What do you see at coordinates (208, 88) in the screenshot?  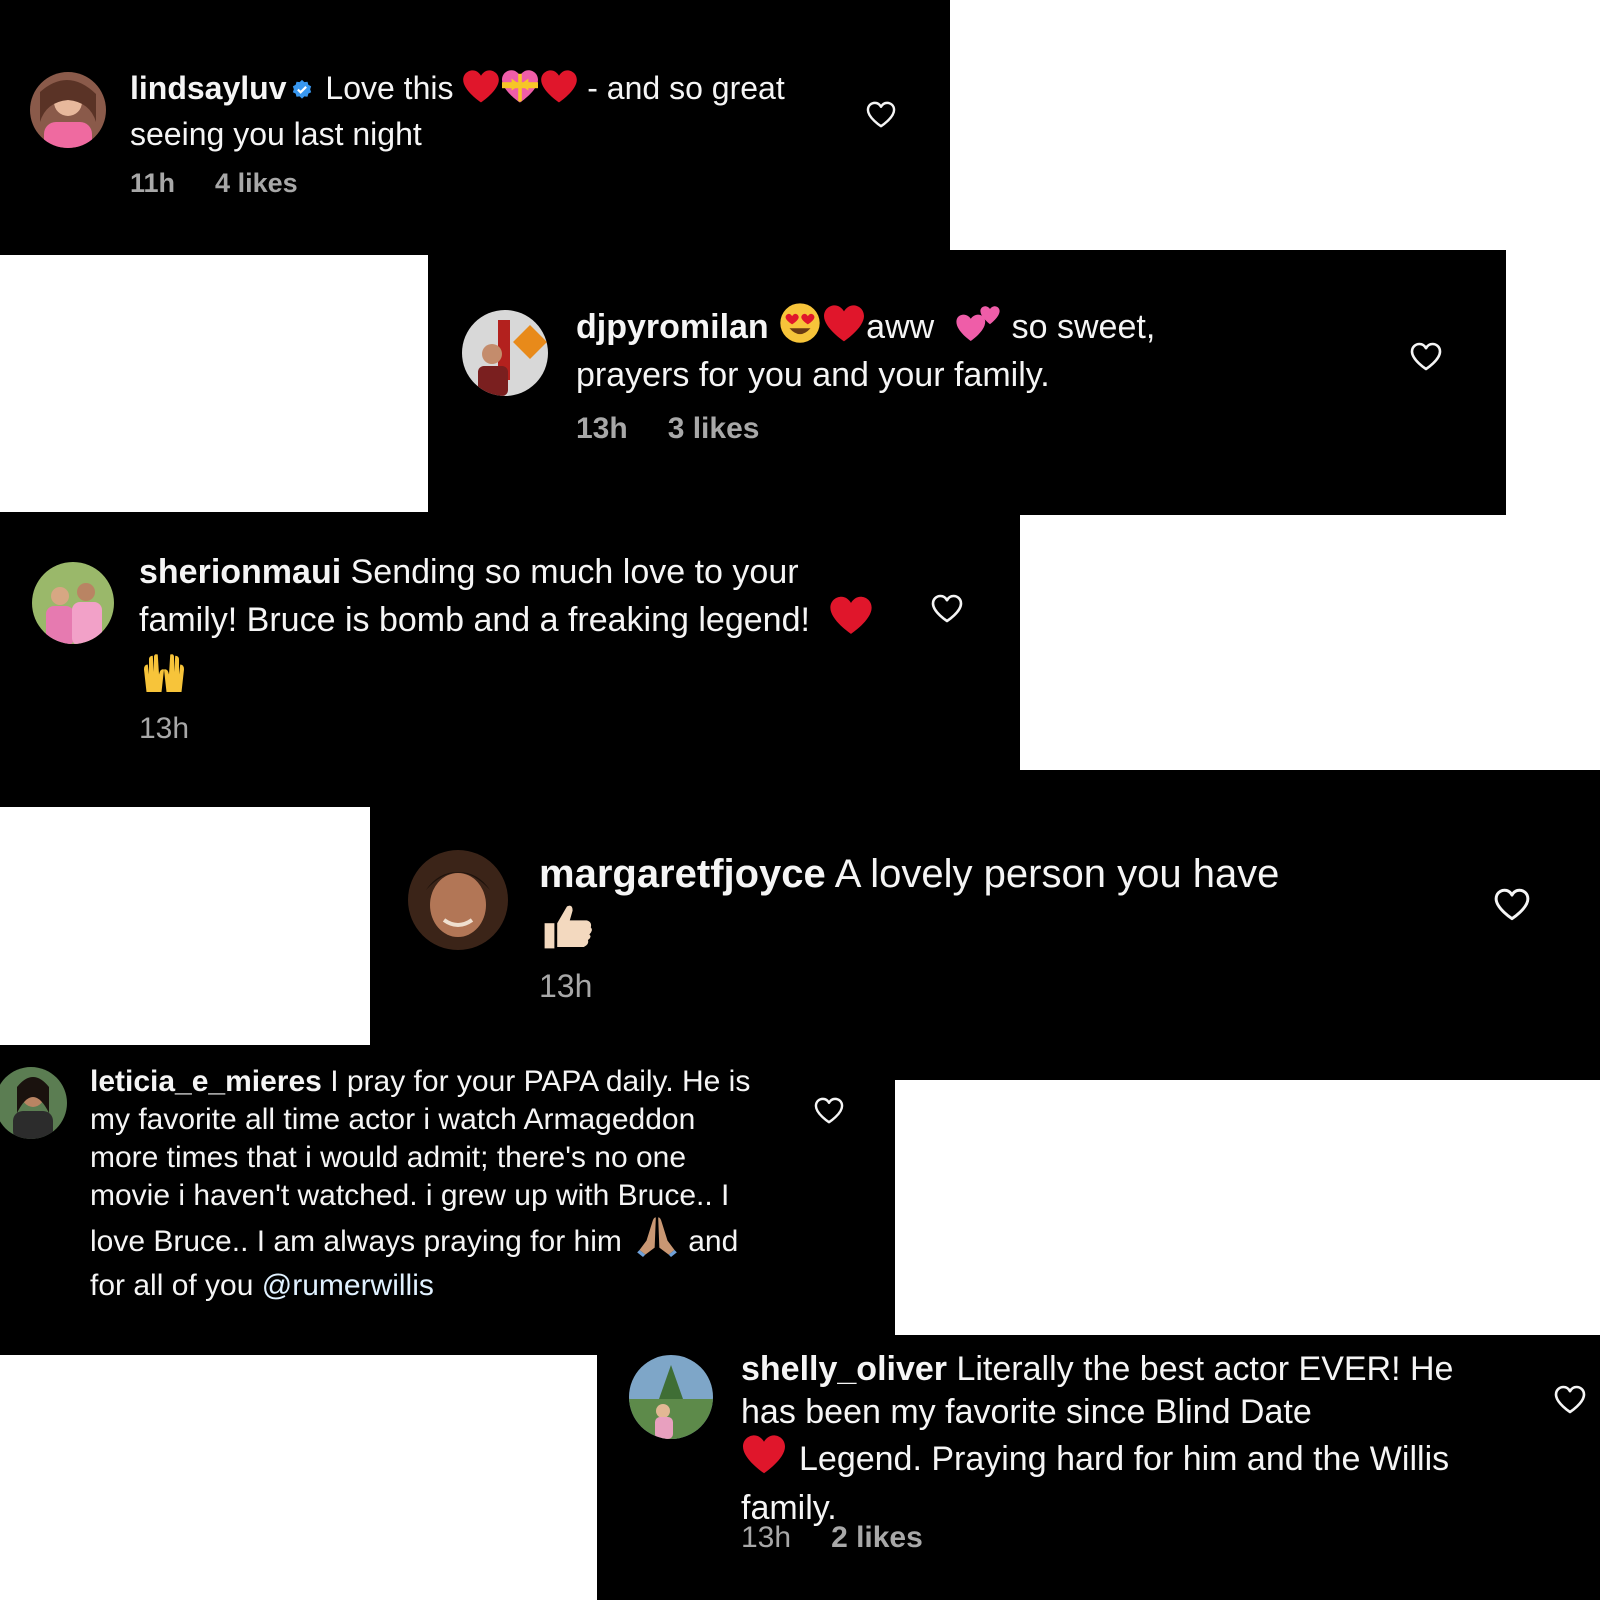 I see `username: lindsayluv` at bounding box center [208, 88].